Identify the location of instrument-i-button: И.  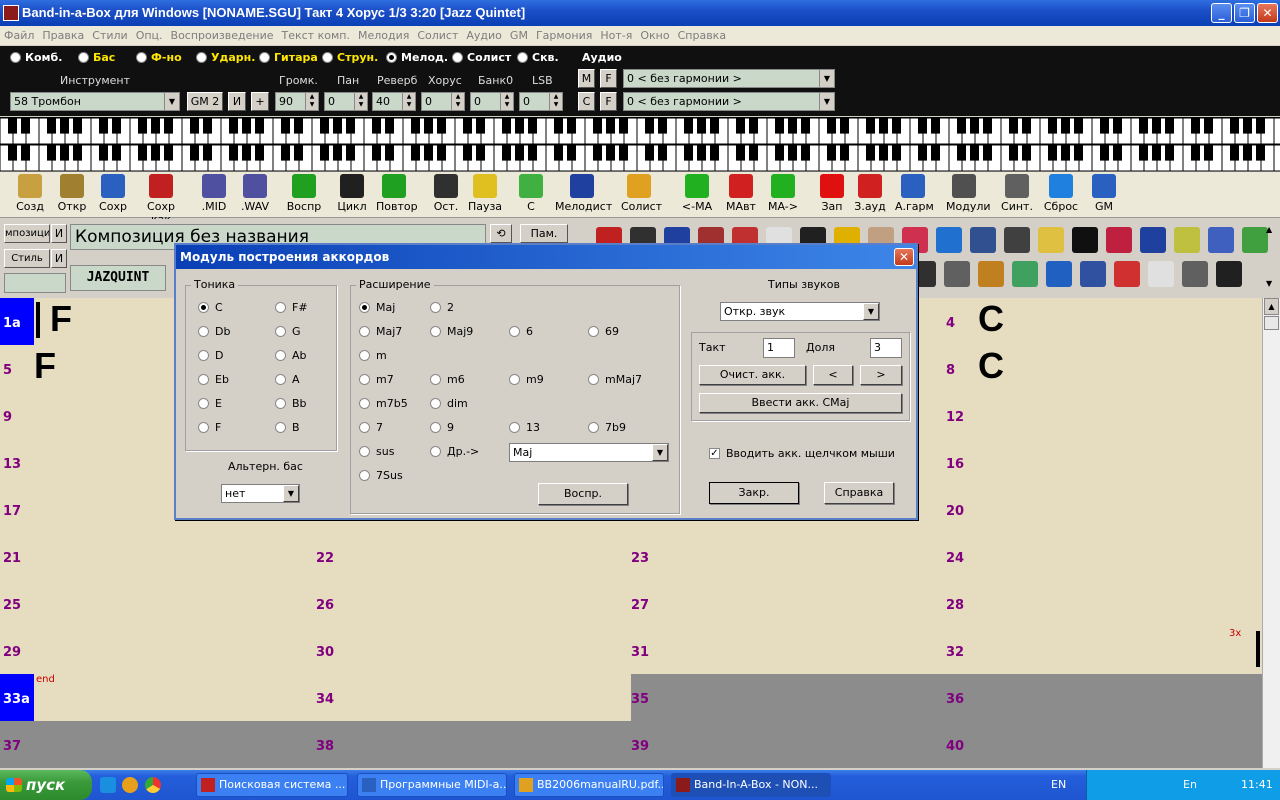
(237, 101).